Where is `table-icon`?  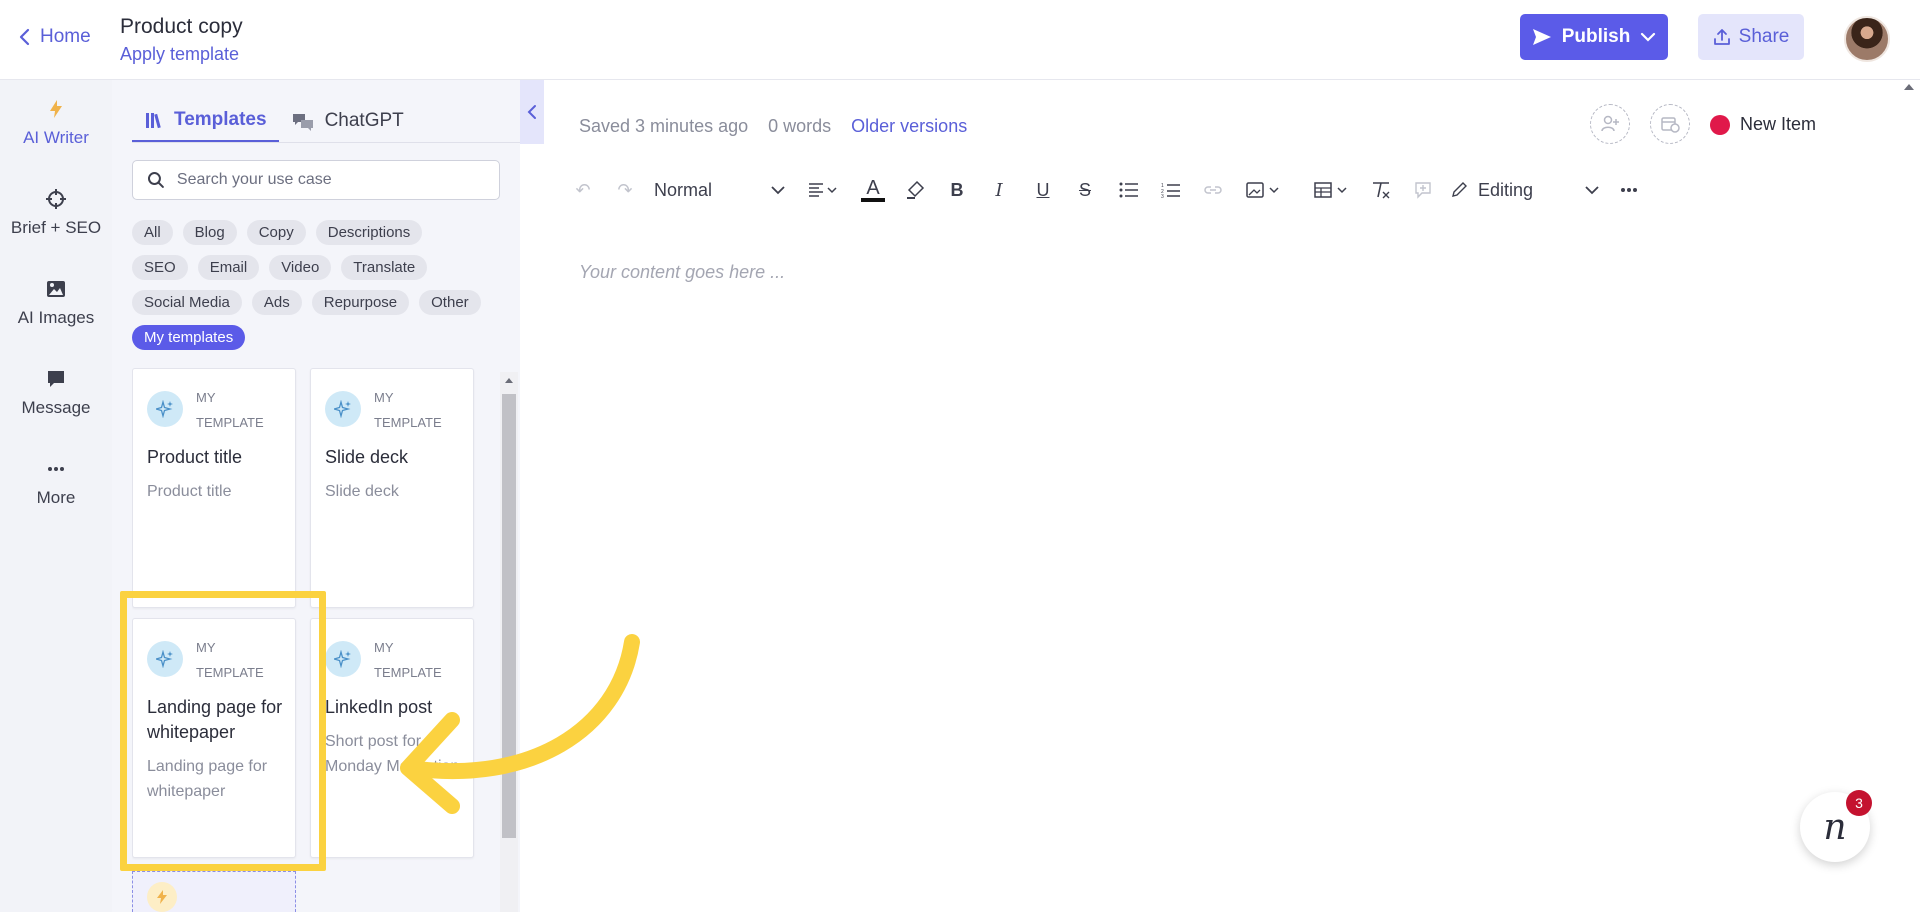
table-icon is located at coordinates (1330, 190).